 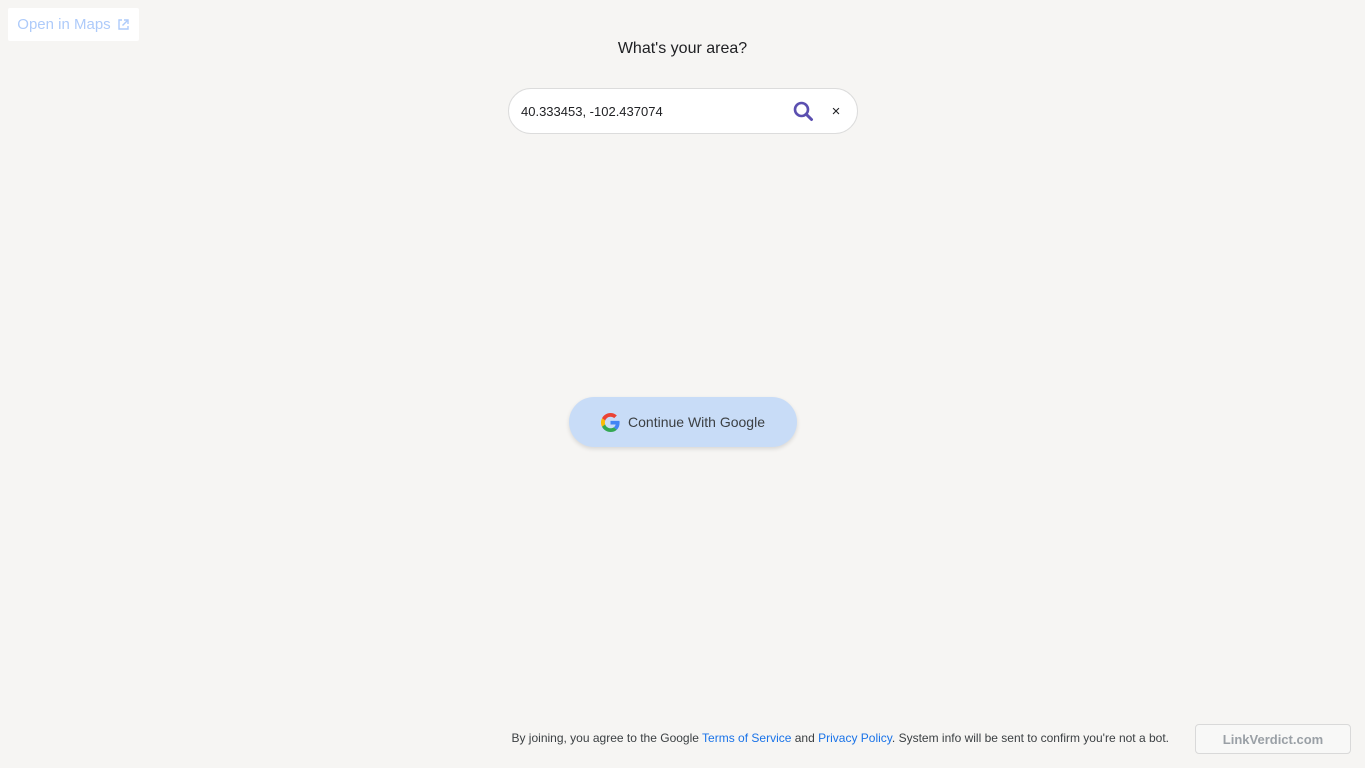 What do you see at coordinates (746, 738) in the screenshot?
I see `terms-of-service-link: Terms of Service` at bounding box center [746, 738].